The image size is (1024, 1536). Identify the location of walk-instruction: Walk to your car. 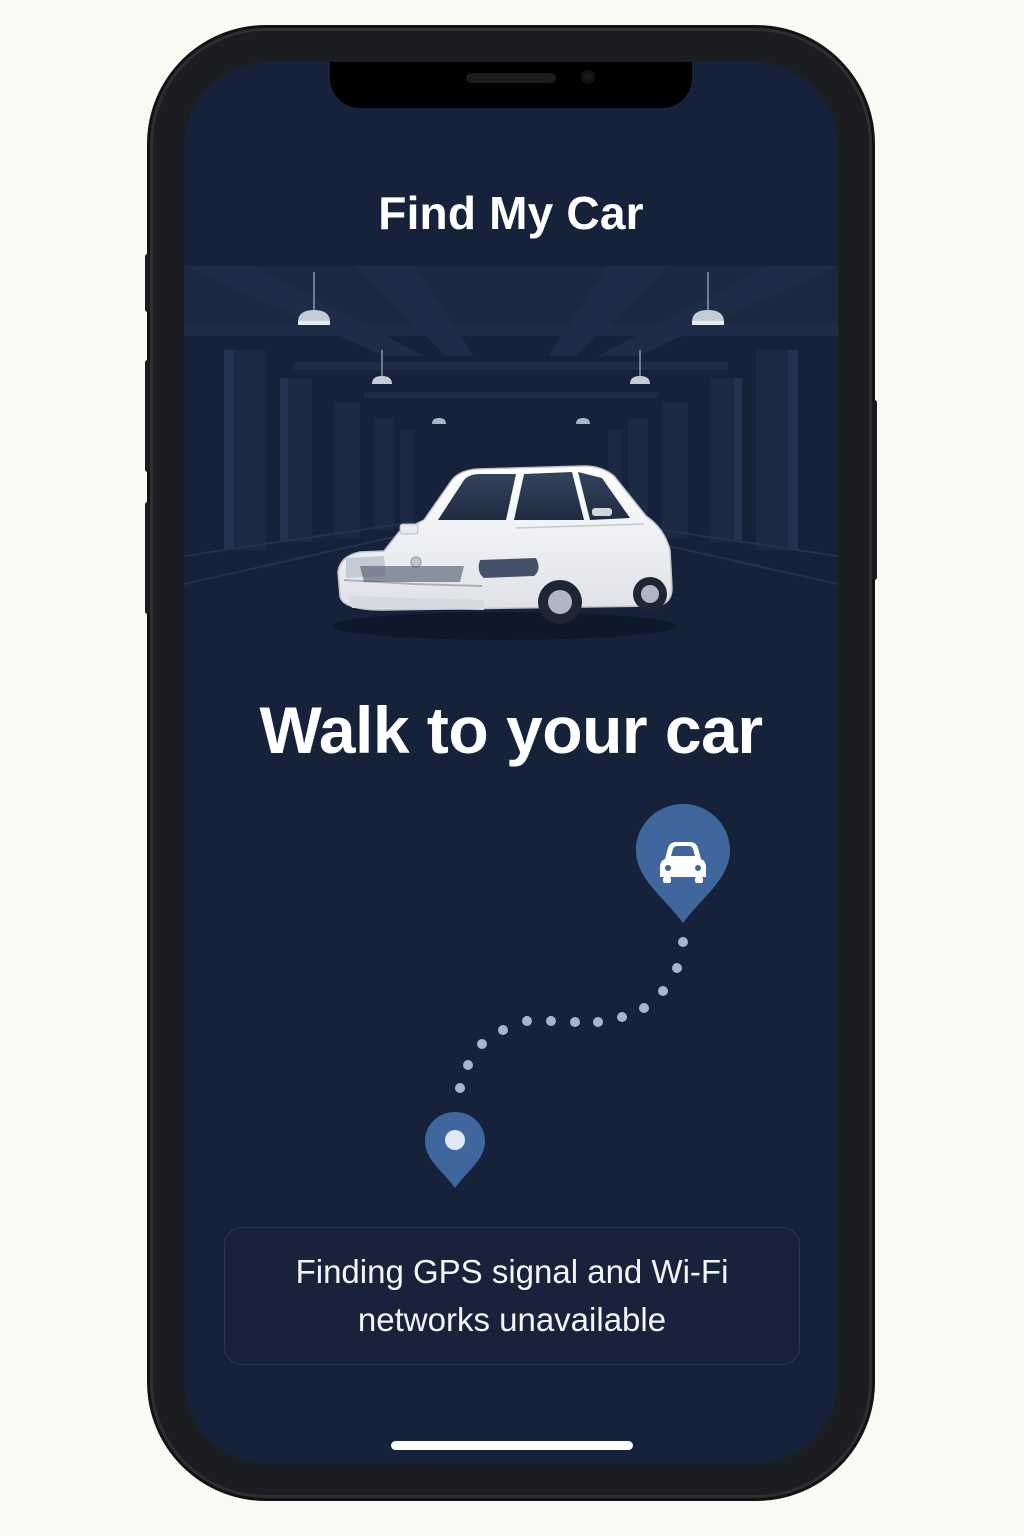
(511, 730).